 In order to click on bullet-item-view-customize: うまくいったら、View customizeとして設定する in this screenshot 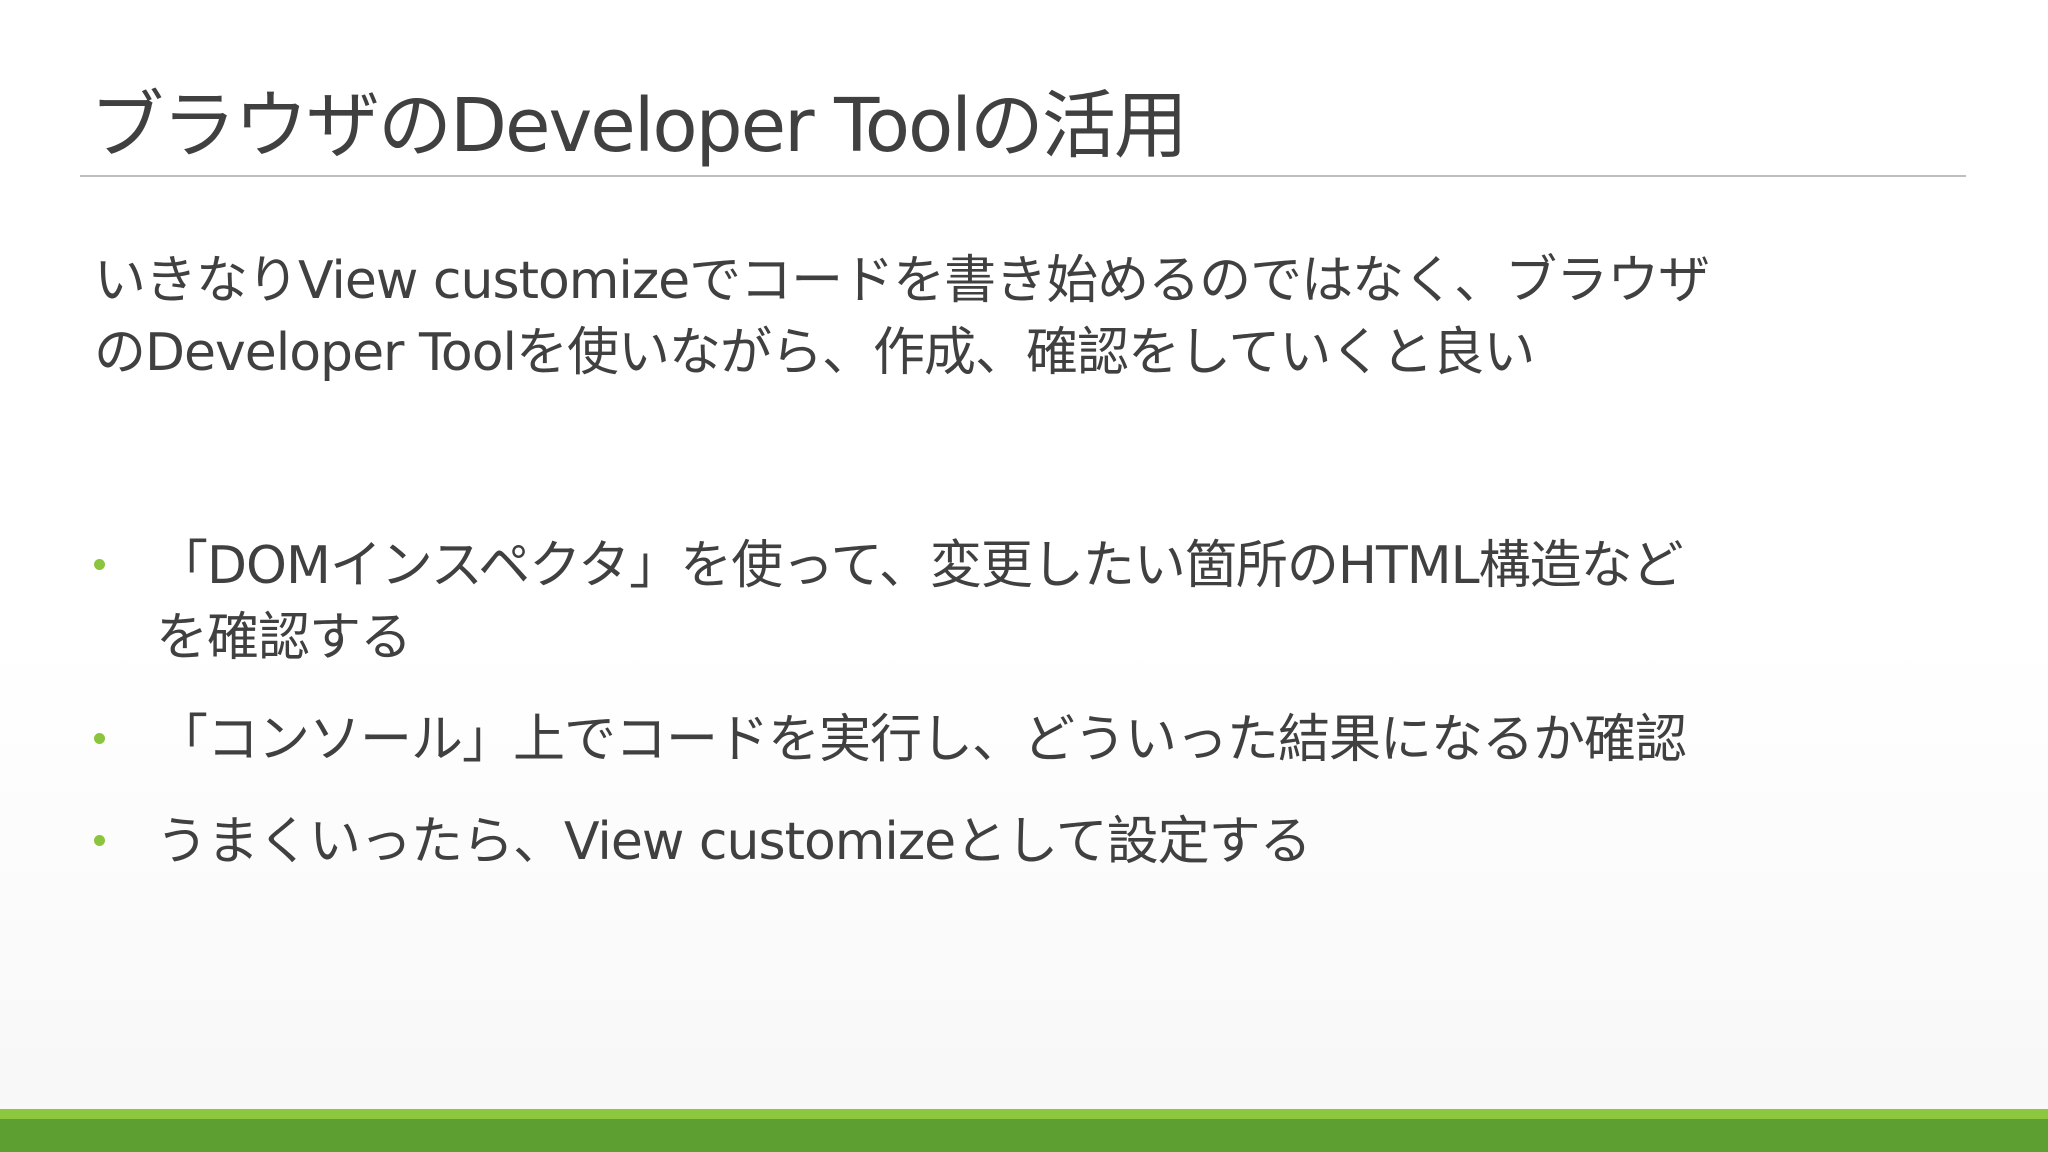, I will do `click(1034, 842)`.